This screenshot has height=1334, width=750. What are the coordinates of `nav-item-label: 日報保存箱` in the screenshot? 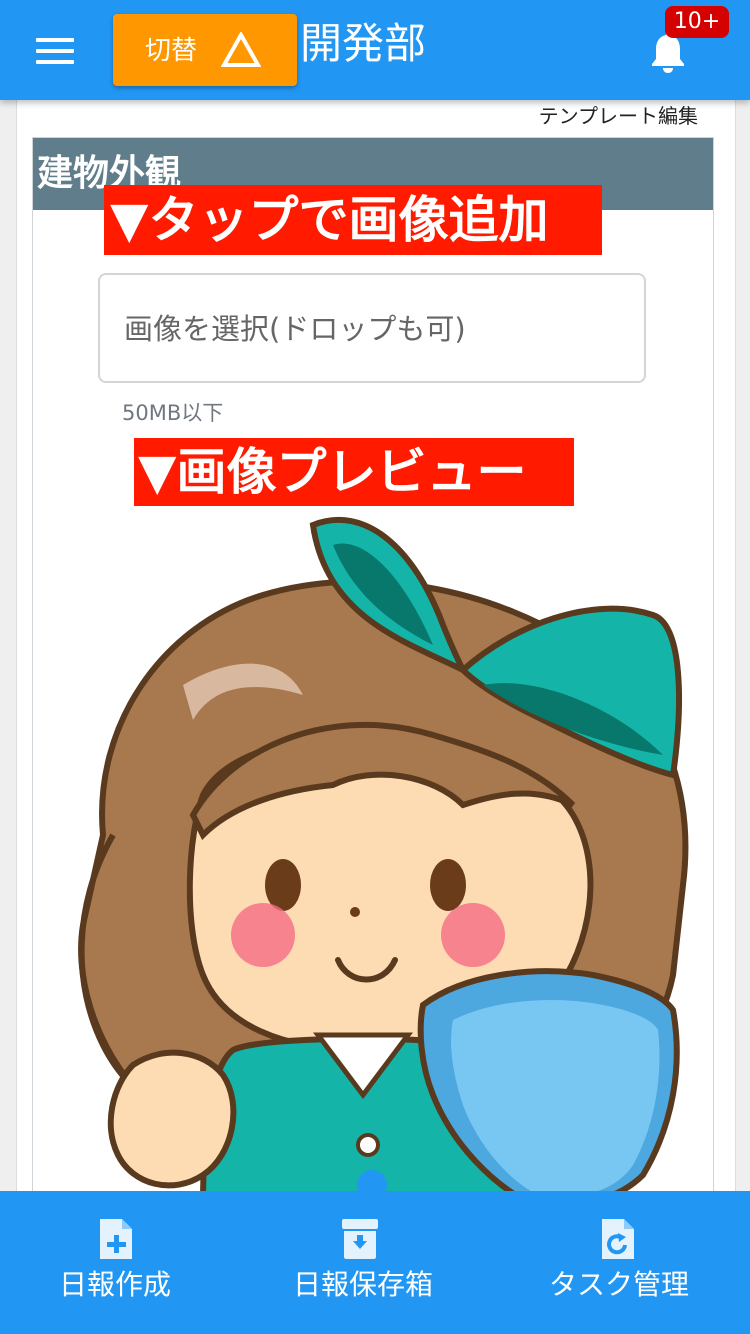 It's located at (362, 1284).